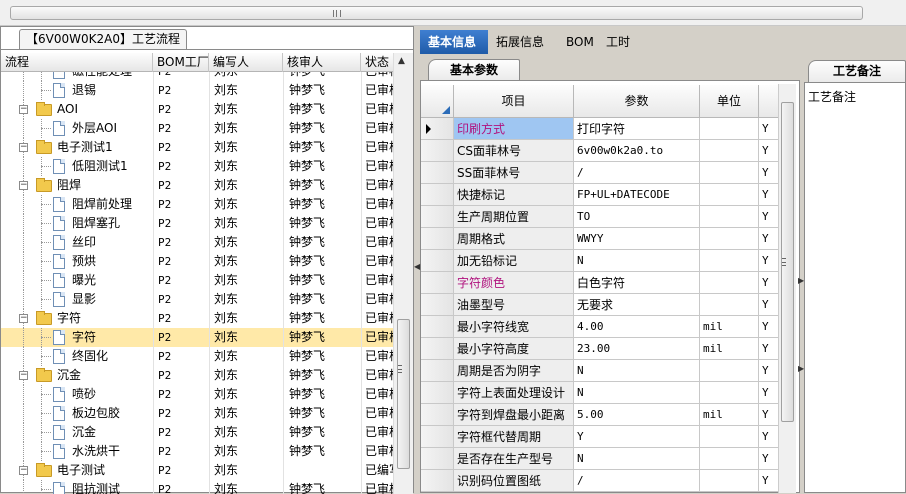 The width and height of the screenshot is (906, 494). Describe the element at coordinates (618, 42) in the screenshot. I see `tab-main-3: 工时` at that location.